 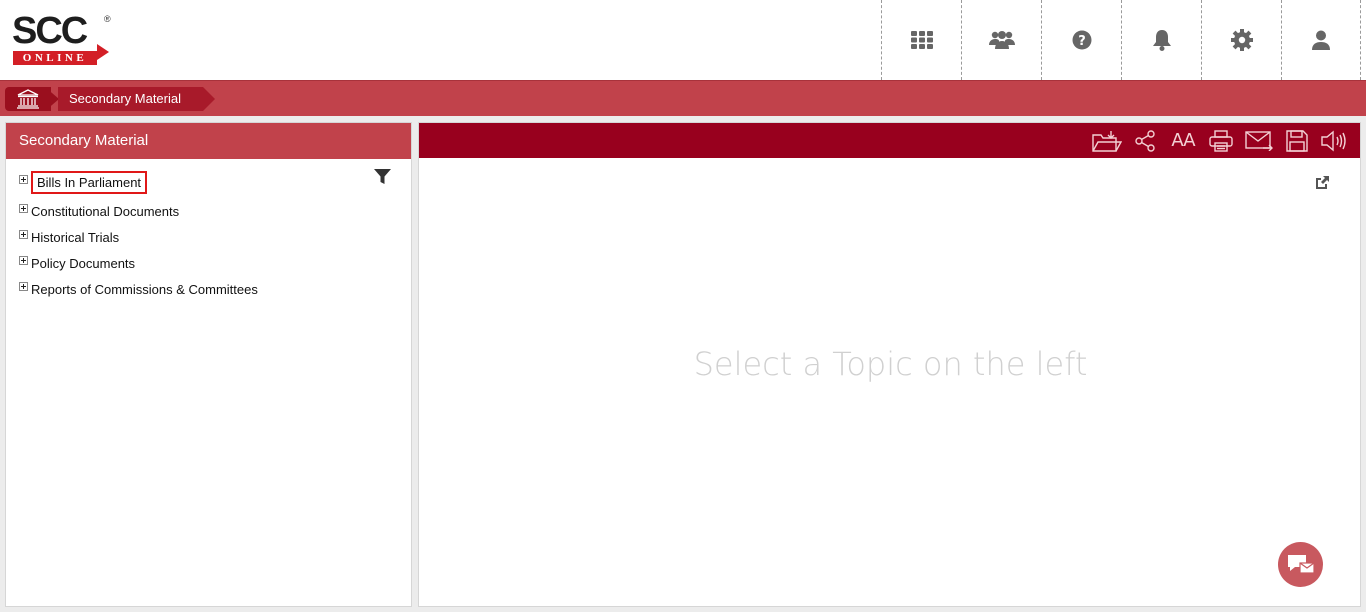 I want to click on help-icon: ?, so click(x=1081, y=40).